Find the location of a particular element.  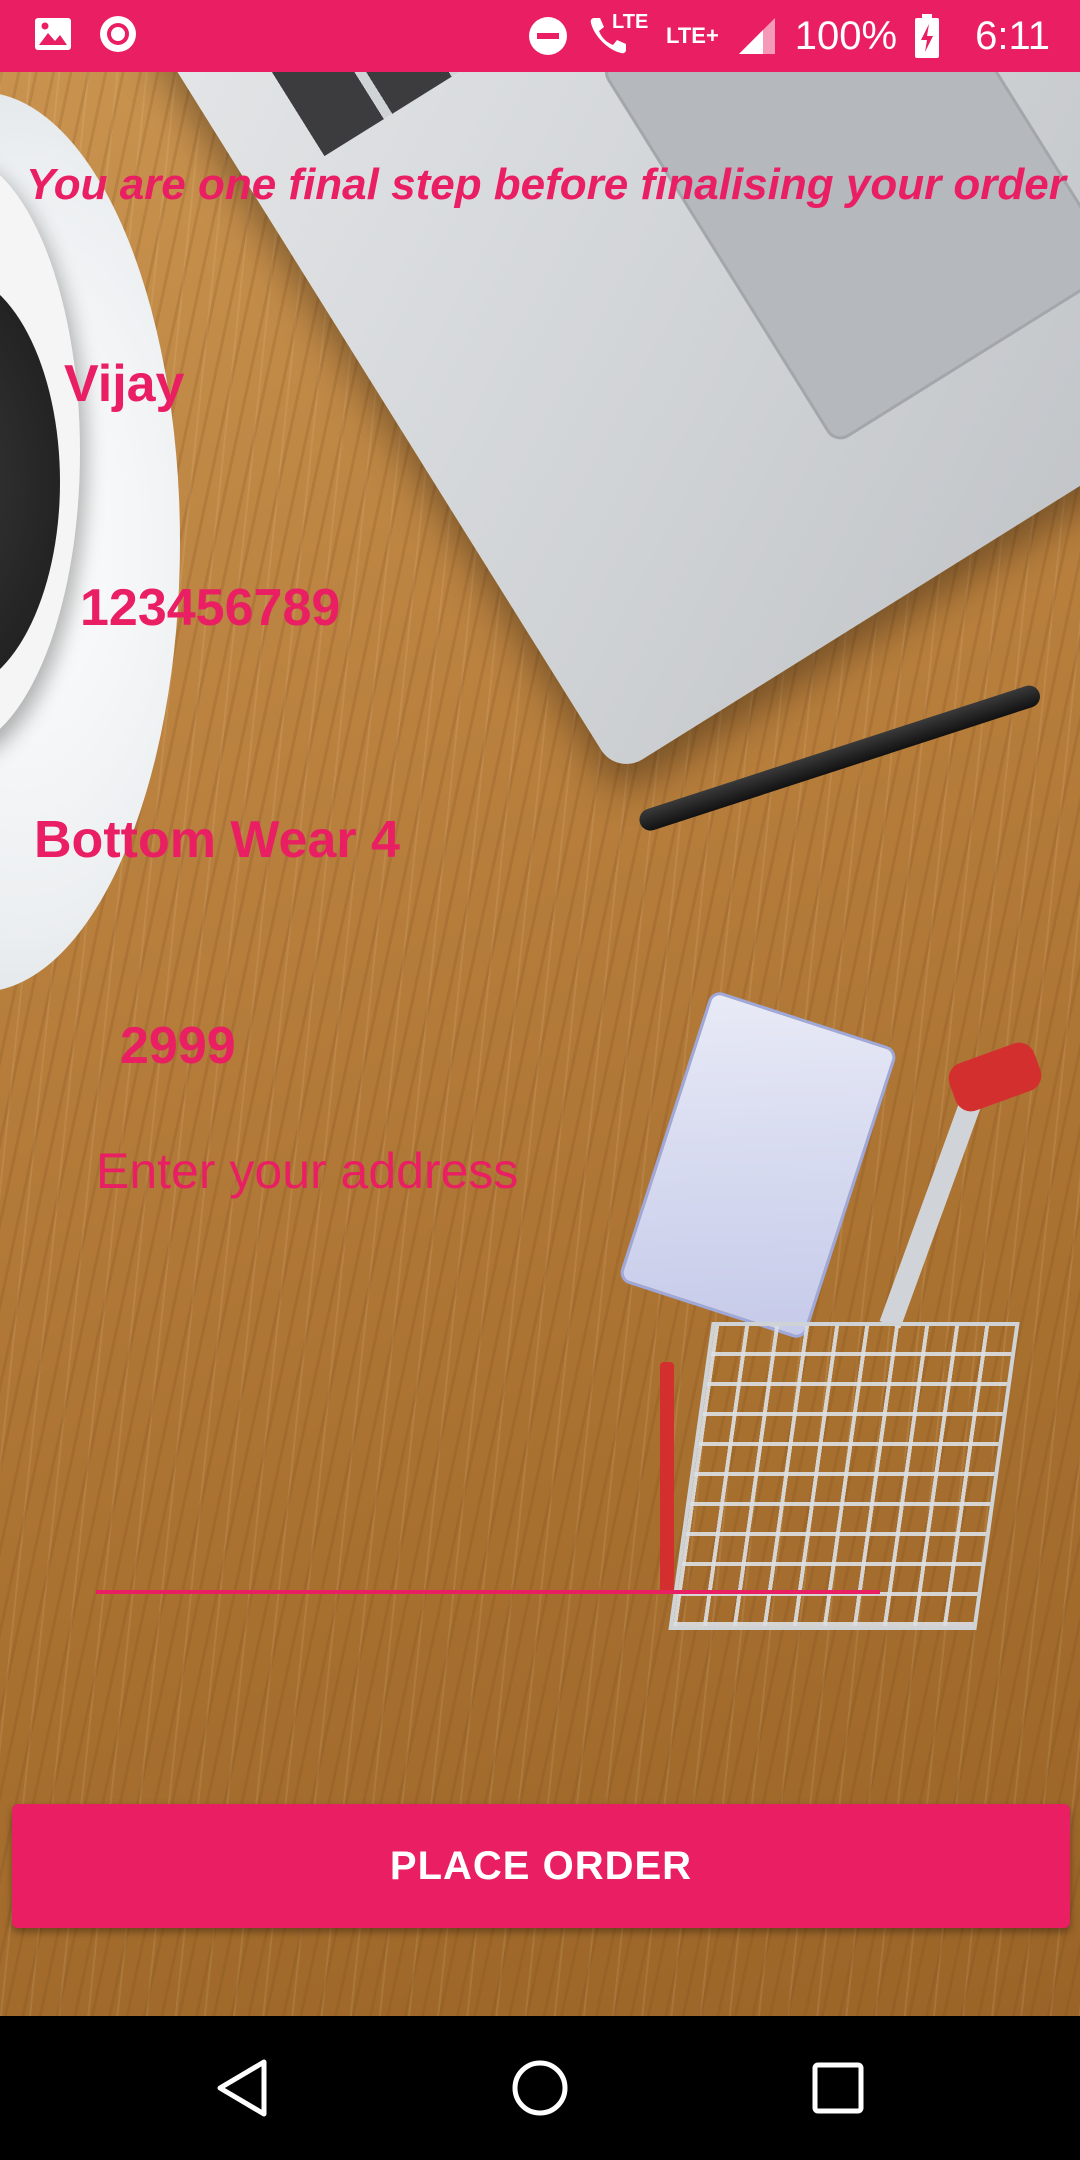

place-order-button: PLACE ORDER is located at coordinates (541, 1866).